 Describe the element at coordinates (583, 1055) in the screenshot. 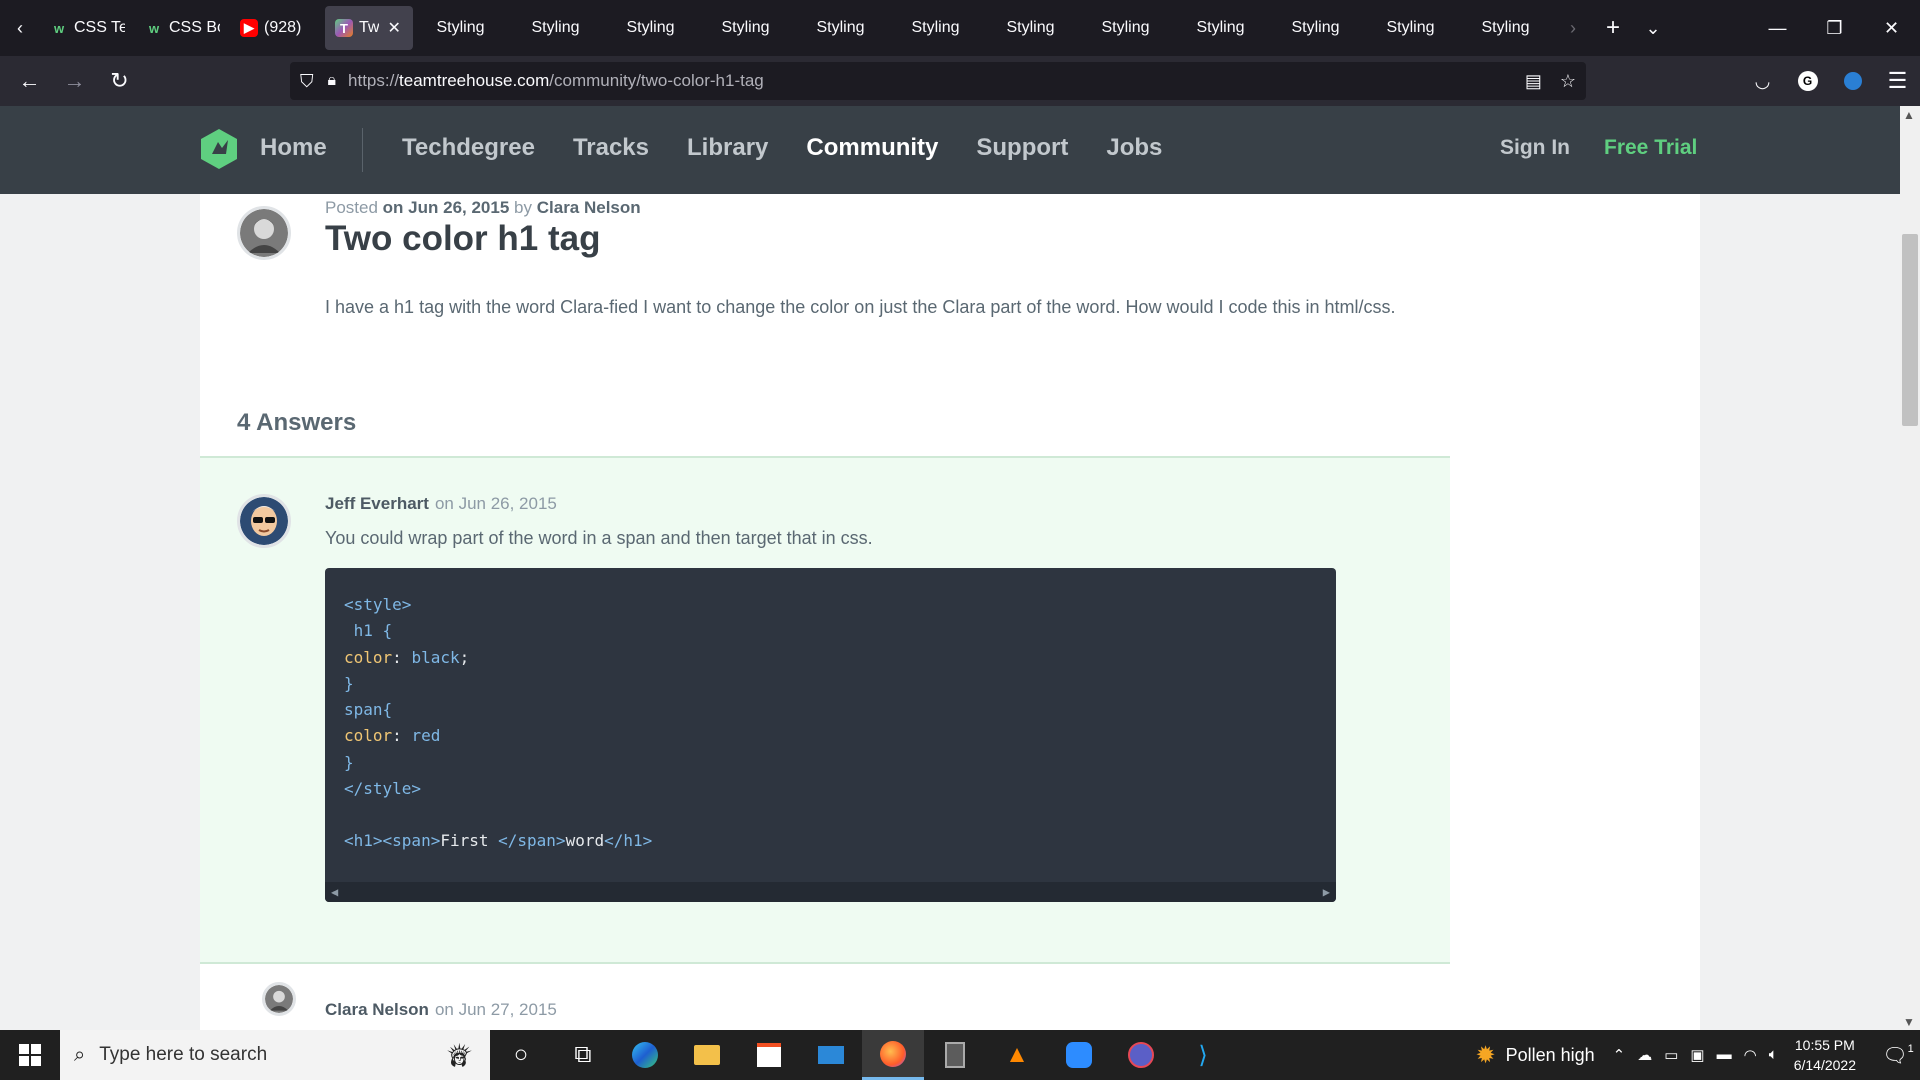

I see `task-view-icon: ⧉` at that location.